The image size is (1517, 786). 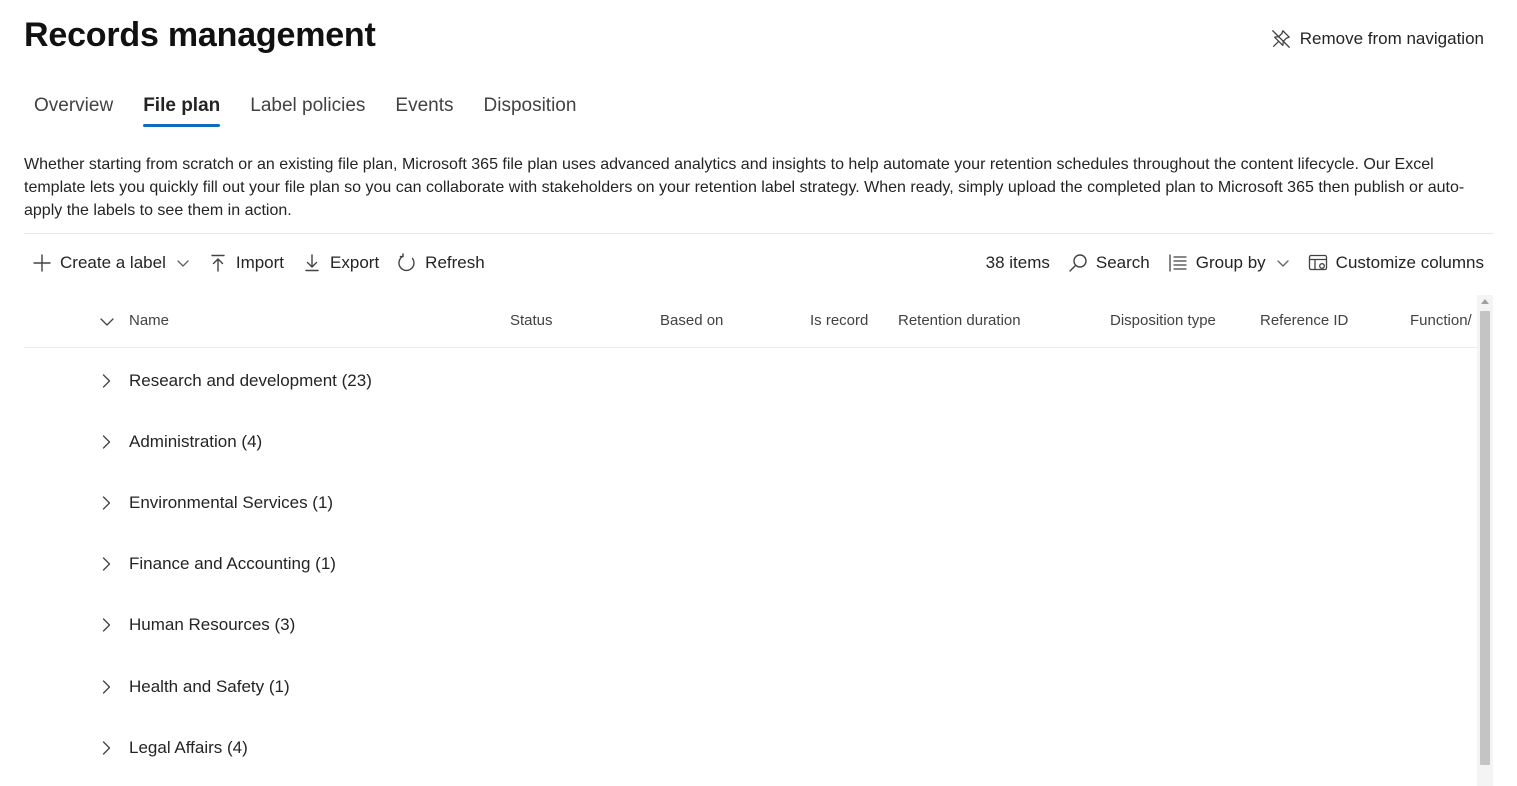 I want to click on upload-icon, so click(x=218, y=263).